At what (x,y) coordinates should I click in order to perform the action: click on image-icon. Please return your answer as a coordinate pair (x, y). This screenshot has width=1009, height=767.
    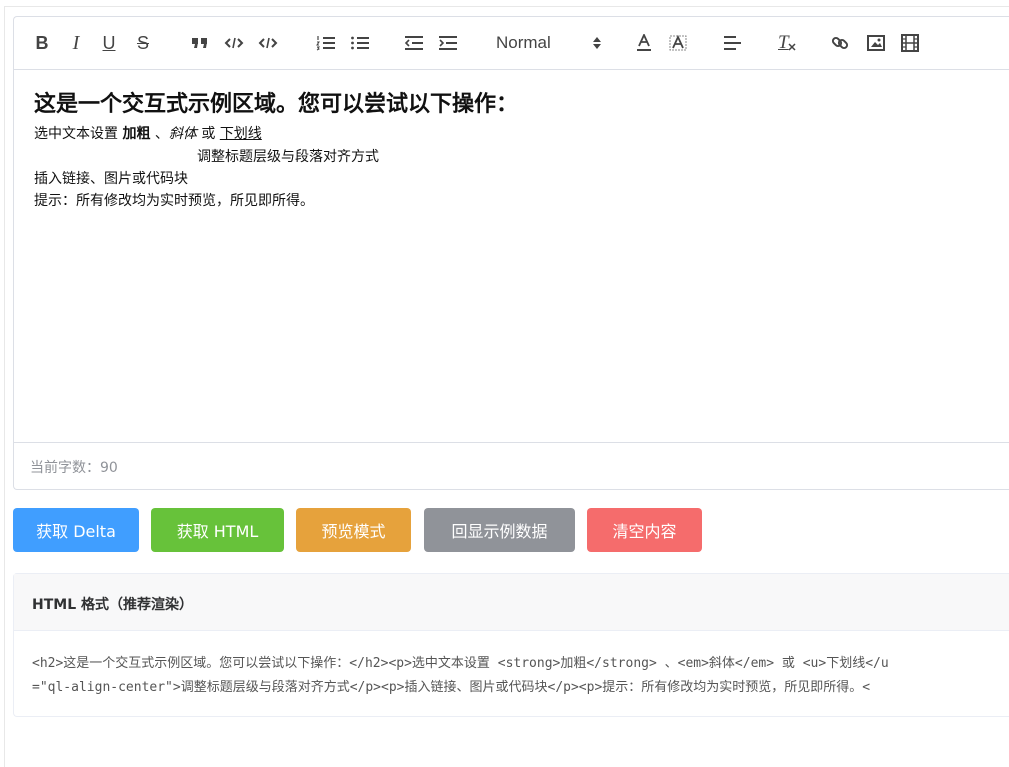
    Looking at the image, I should click on (876, 43).